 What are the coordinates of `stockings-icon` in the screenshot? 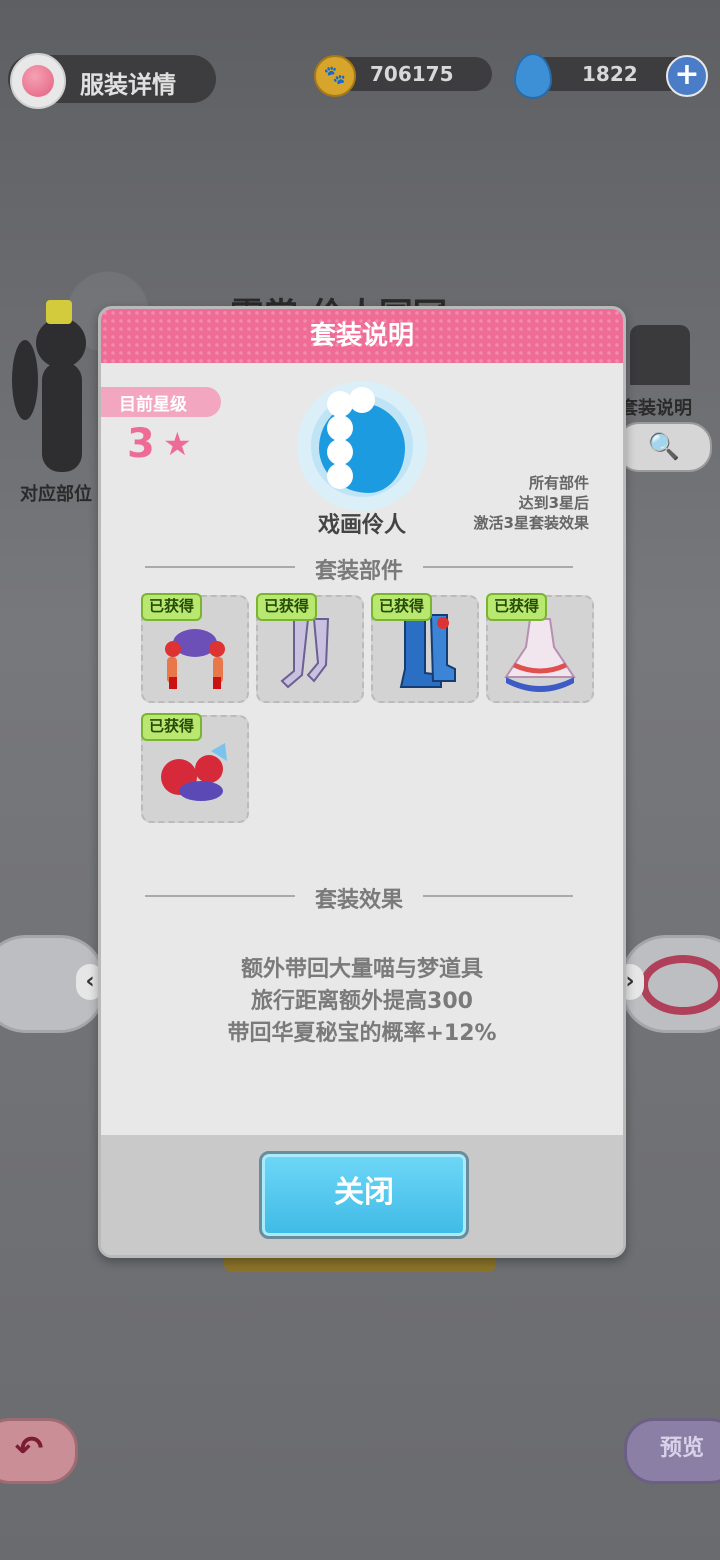 It's located at (305, 653).